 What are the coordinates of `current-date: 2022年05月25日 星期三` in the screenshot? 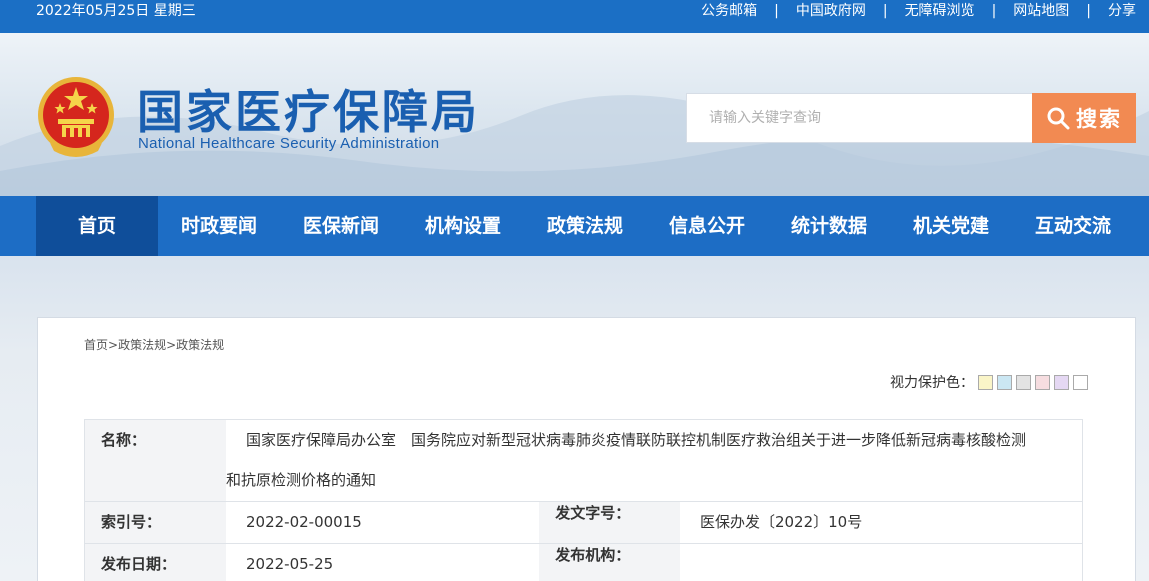 It's located at (116, 11).